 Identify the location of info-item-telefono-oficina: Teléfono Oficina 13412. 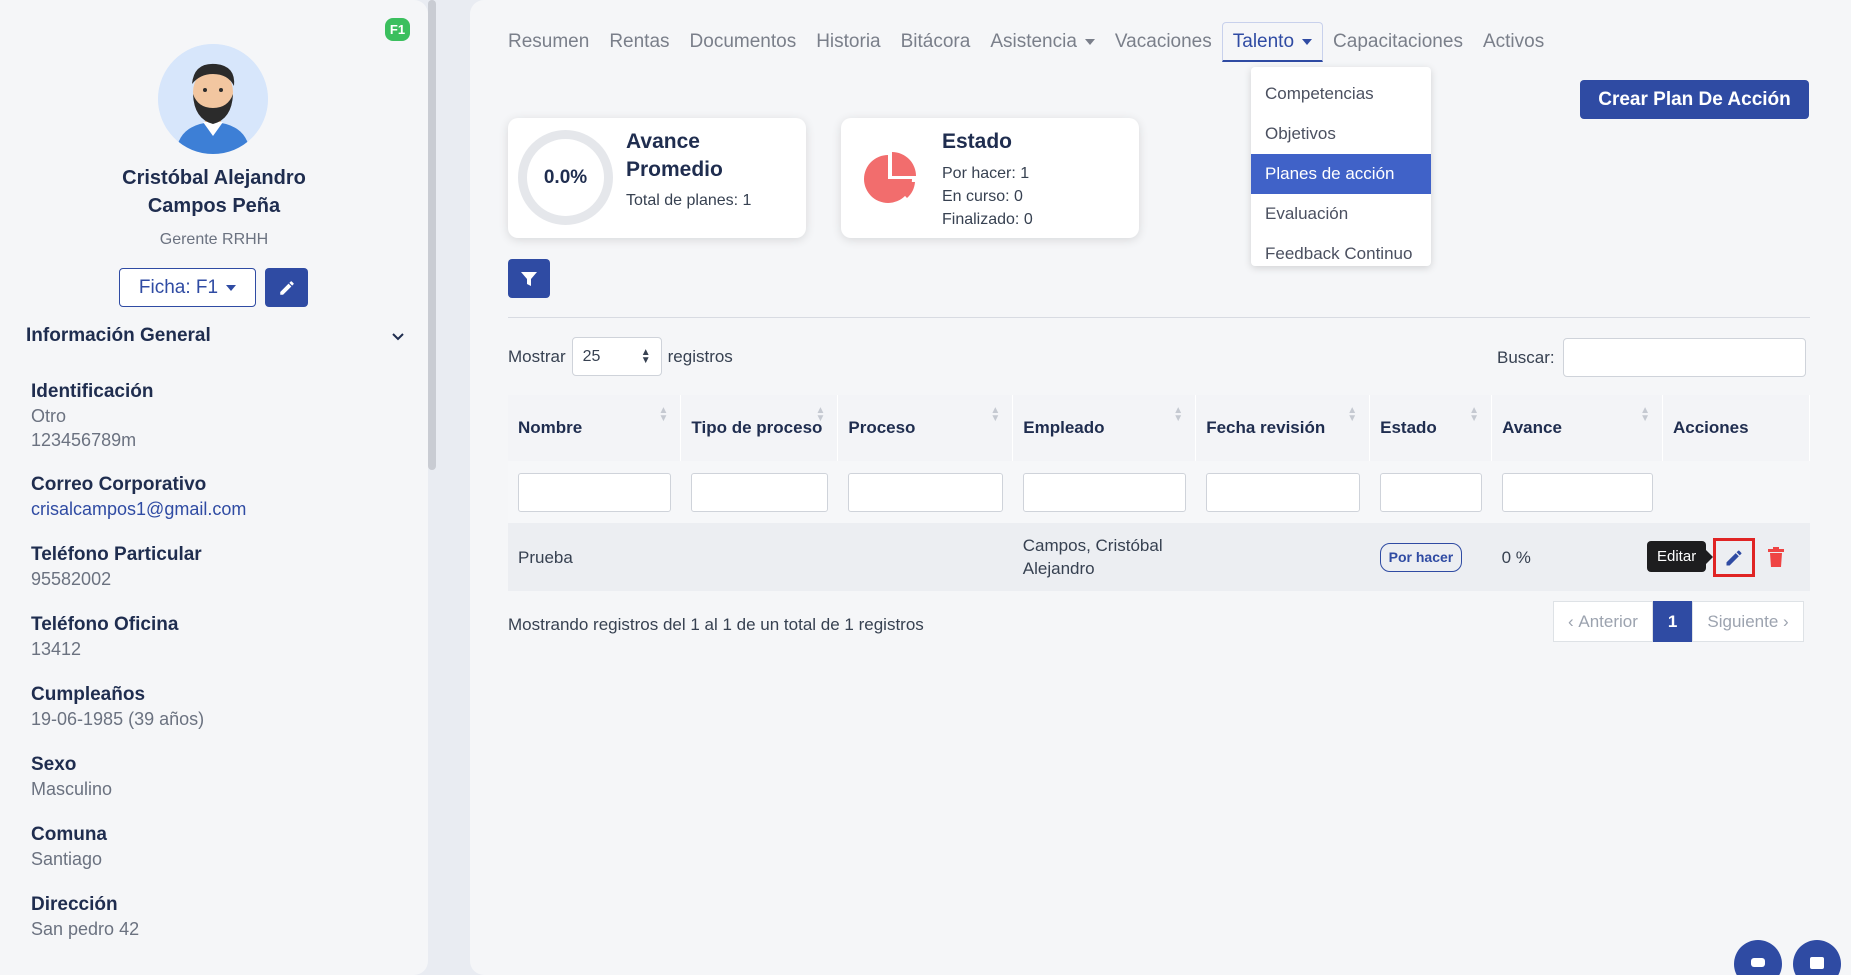
(221, 648).